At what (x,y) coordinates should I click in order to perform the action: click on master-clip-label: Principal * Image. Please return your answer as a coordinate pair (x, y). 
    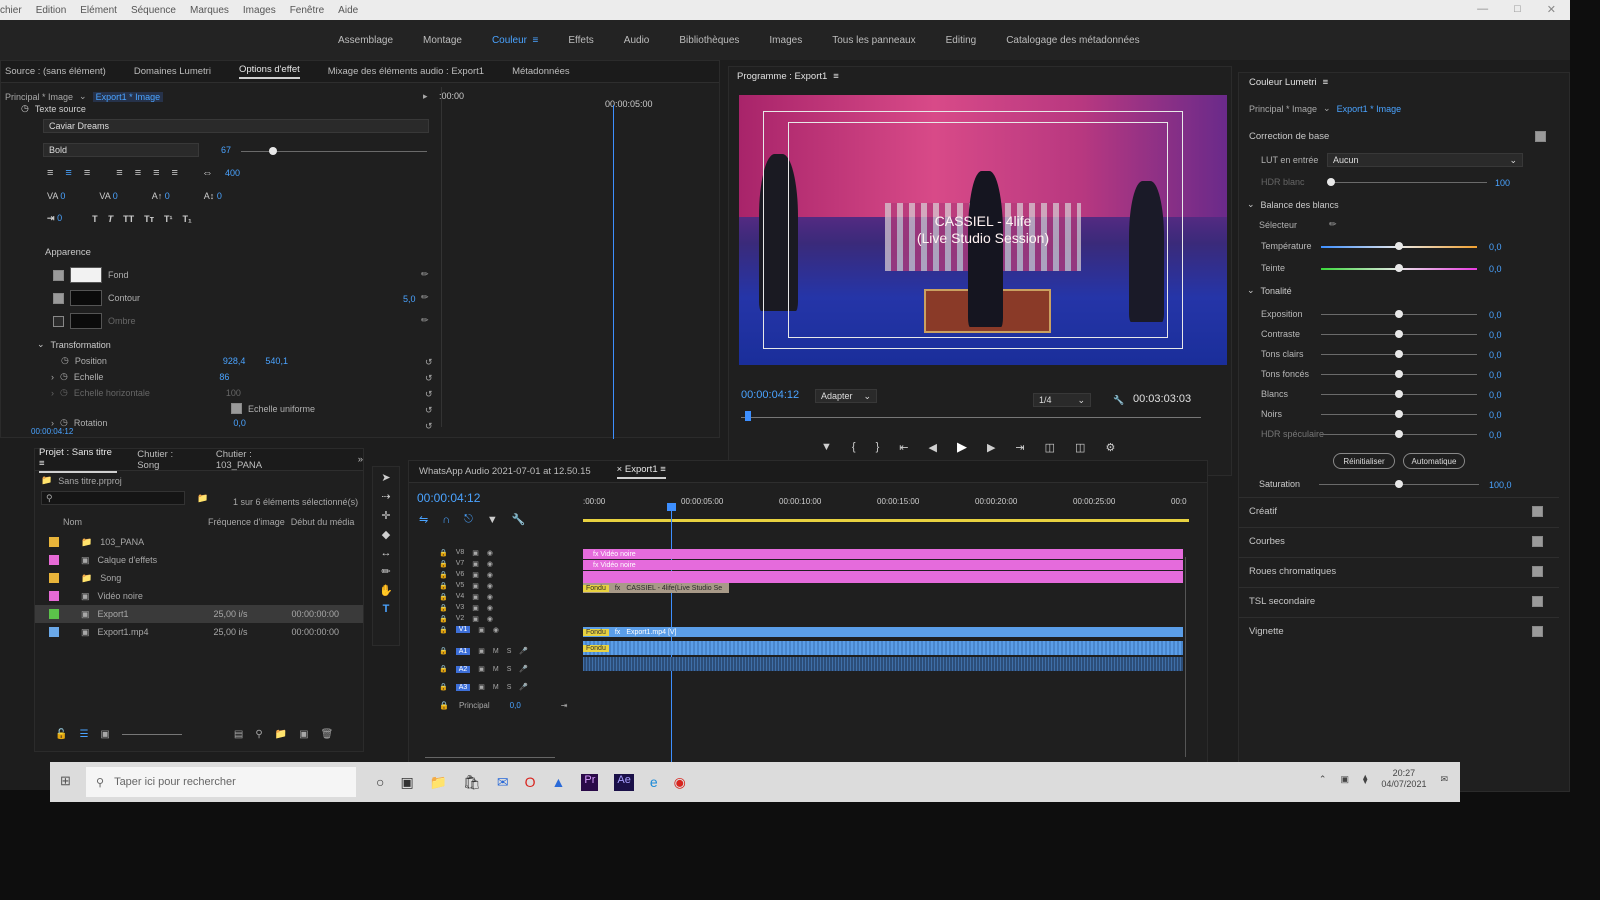
    Looking at the image, I should click on (1283, 109).